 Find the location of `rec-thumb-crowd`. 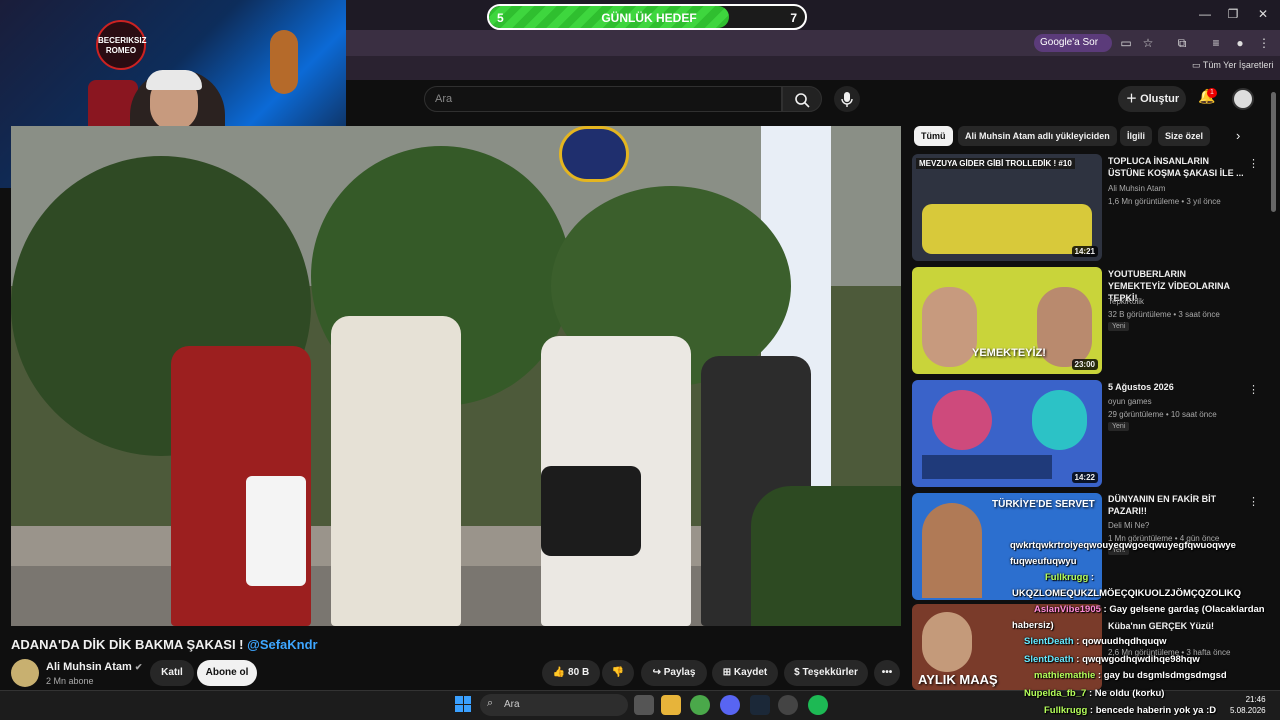

rec-thumb-crowd is located at coordinates (1007, 229).